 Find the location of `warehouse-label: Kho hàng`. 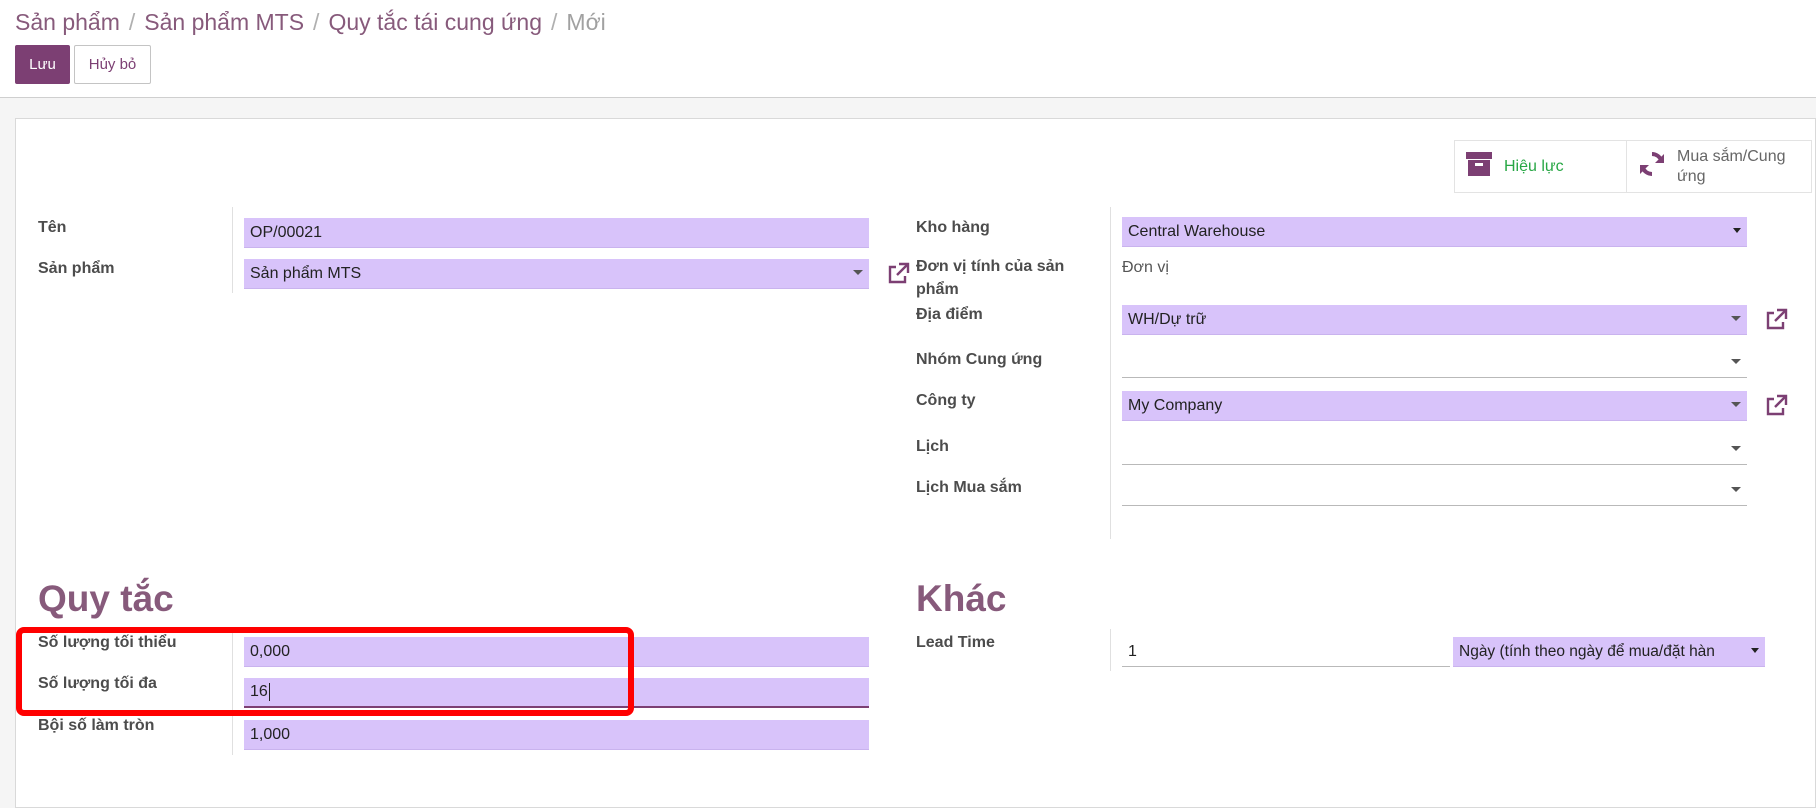

warehouse-label: Kho hàng is located at coordinates (953, 227).